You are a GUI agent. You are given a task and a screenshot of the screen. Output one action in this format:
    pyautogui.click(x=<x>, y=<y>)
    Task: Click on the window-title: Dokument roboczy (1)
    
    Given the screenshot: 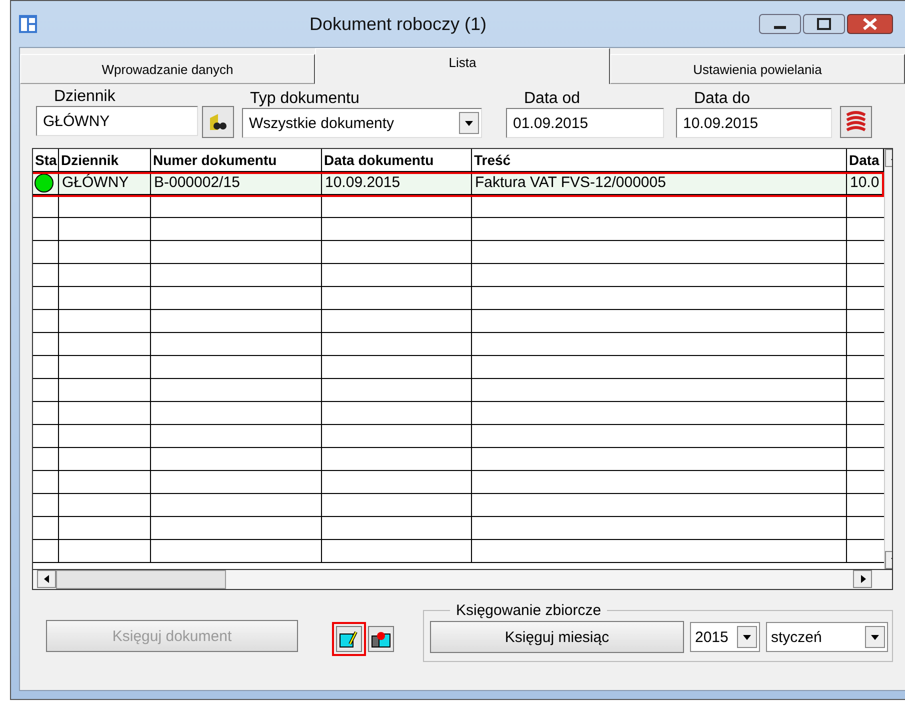 What is the action you would take?
    pyautogui.click(x=398, y=24)
    